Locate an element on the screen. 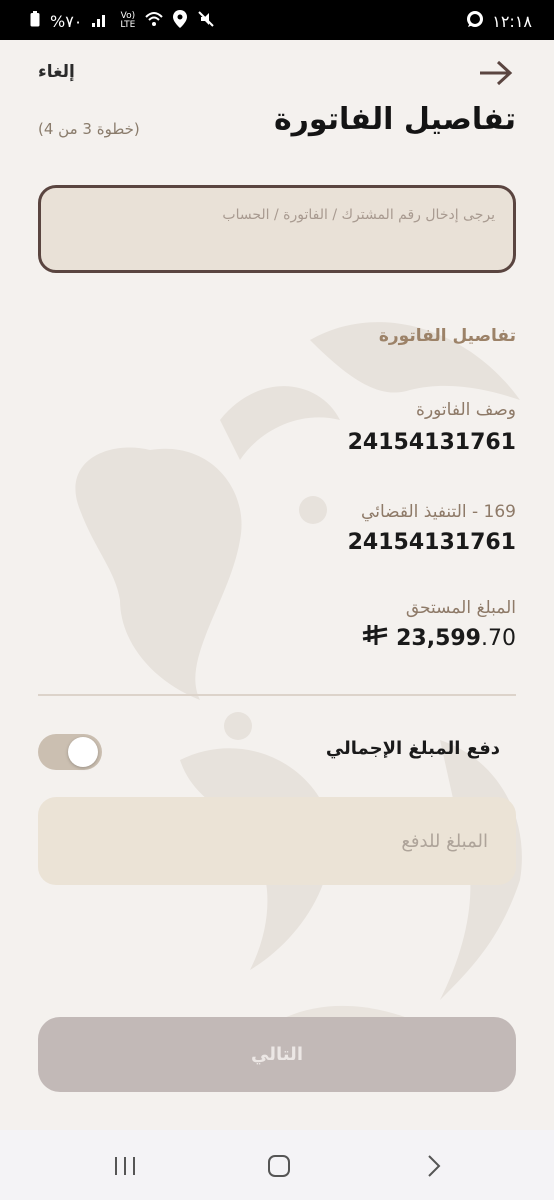 The width and height of the screenshot is (554, 1200). toggle-knob is located at coordinates (83, 752).